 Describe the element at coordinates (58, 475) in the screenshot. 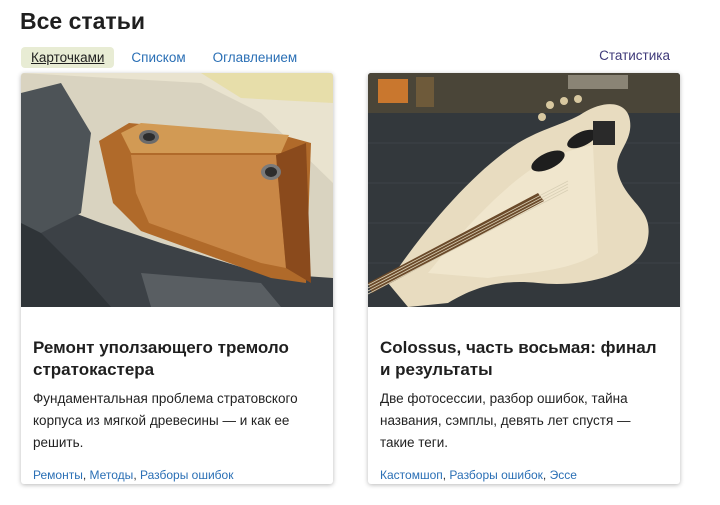

I see `tag-link: Ремонты` at that location.